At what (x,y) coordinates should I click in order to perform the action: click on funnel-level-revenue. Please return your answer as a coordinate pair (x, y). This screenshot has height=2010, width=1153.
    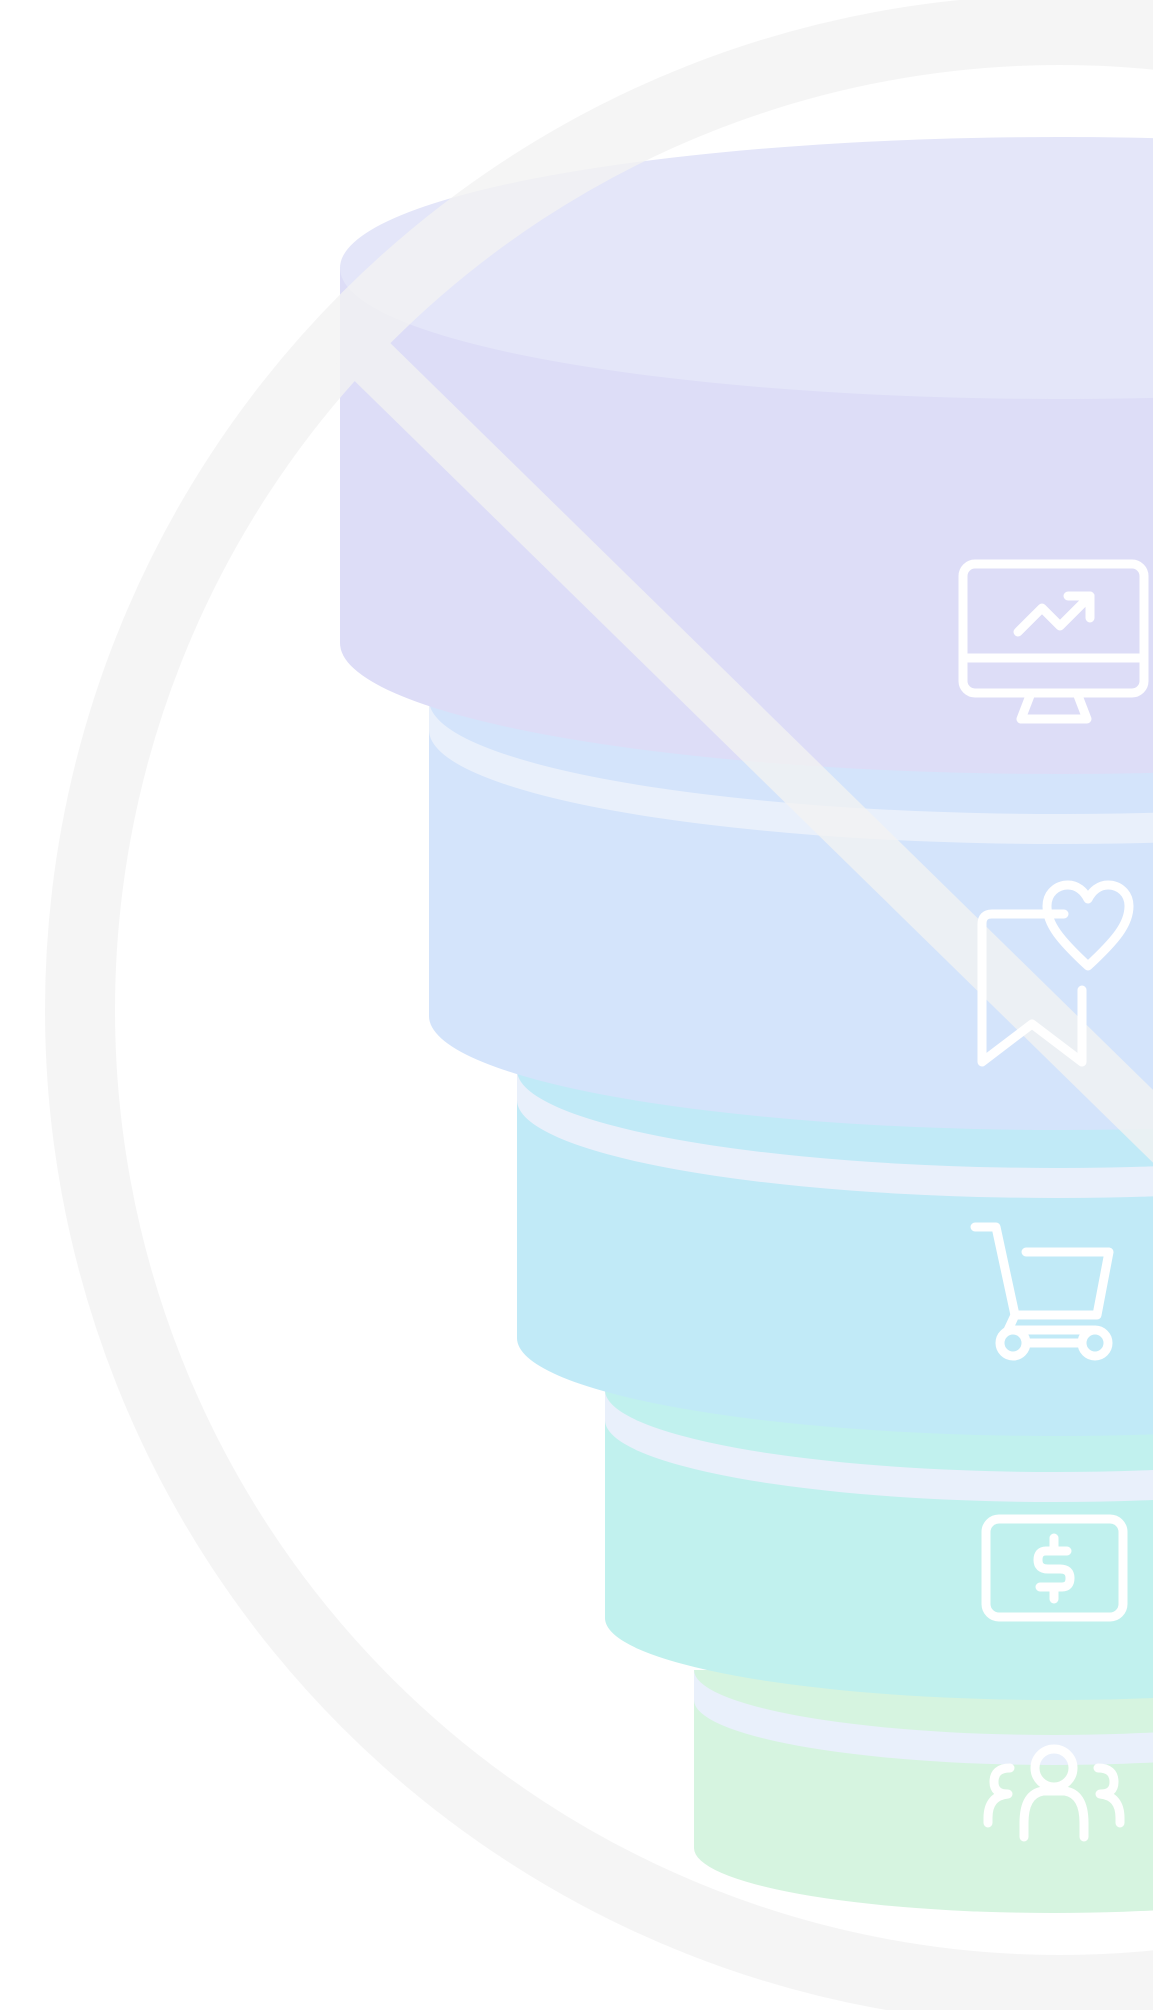
    Looking at the image, I should click on (879, 1545).